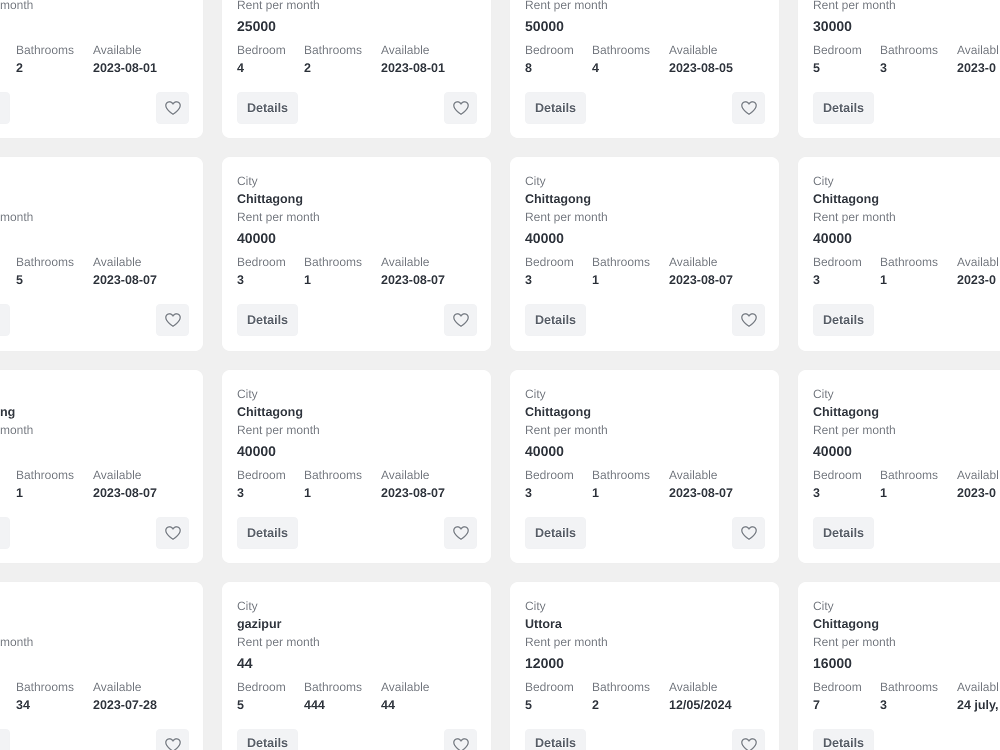 This screenshot has height=750, width=1000. I want to click on field-value: 2, so click(19, 68).